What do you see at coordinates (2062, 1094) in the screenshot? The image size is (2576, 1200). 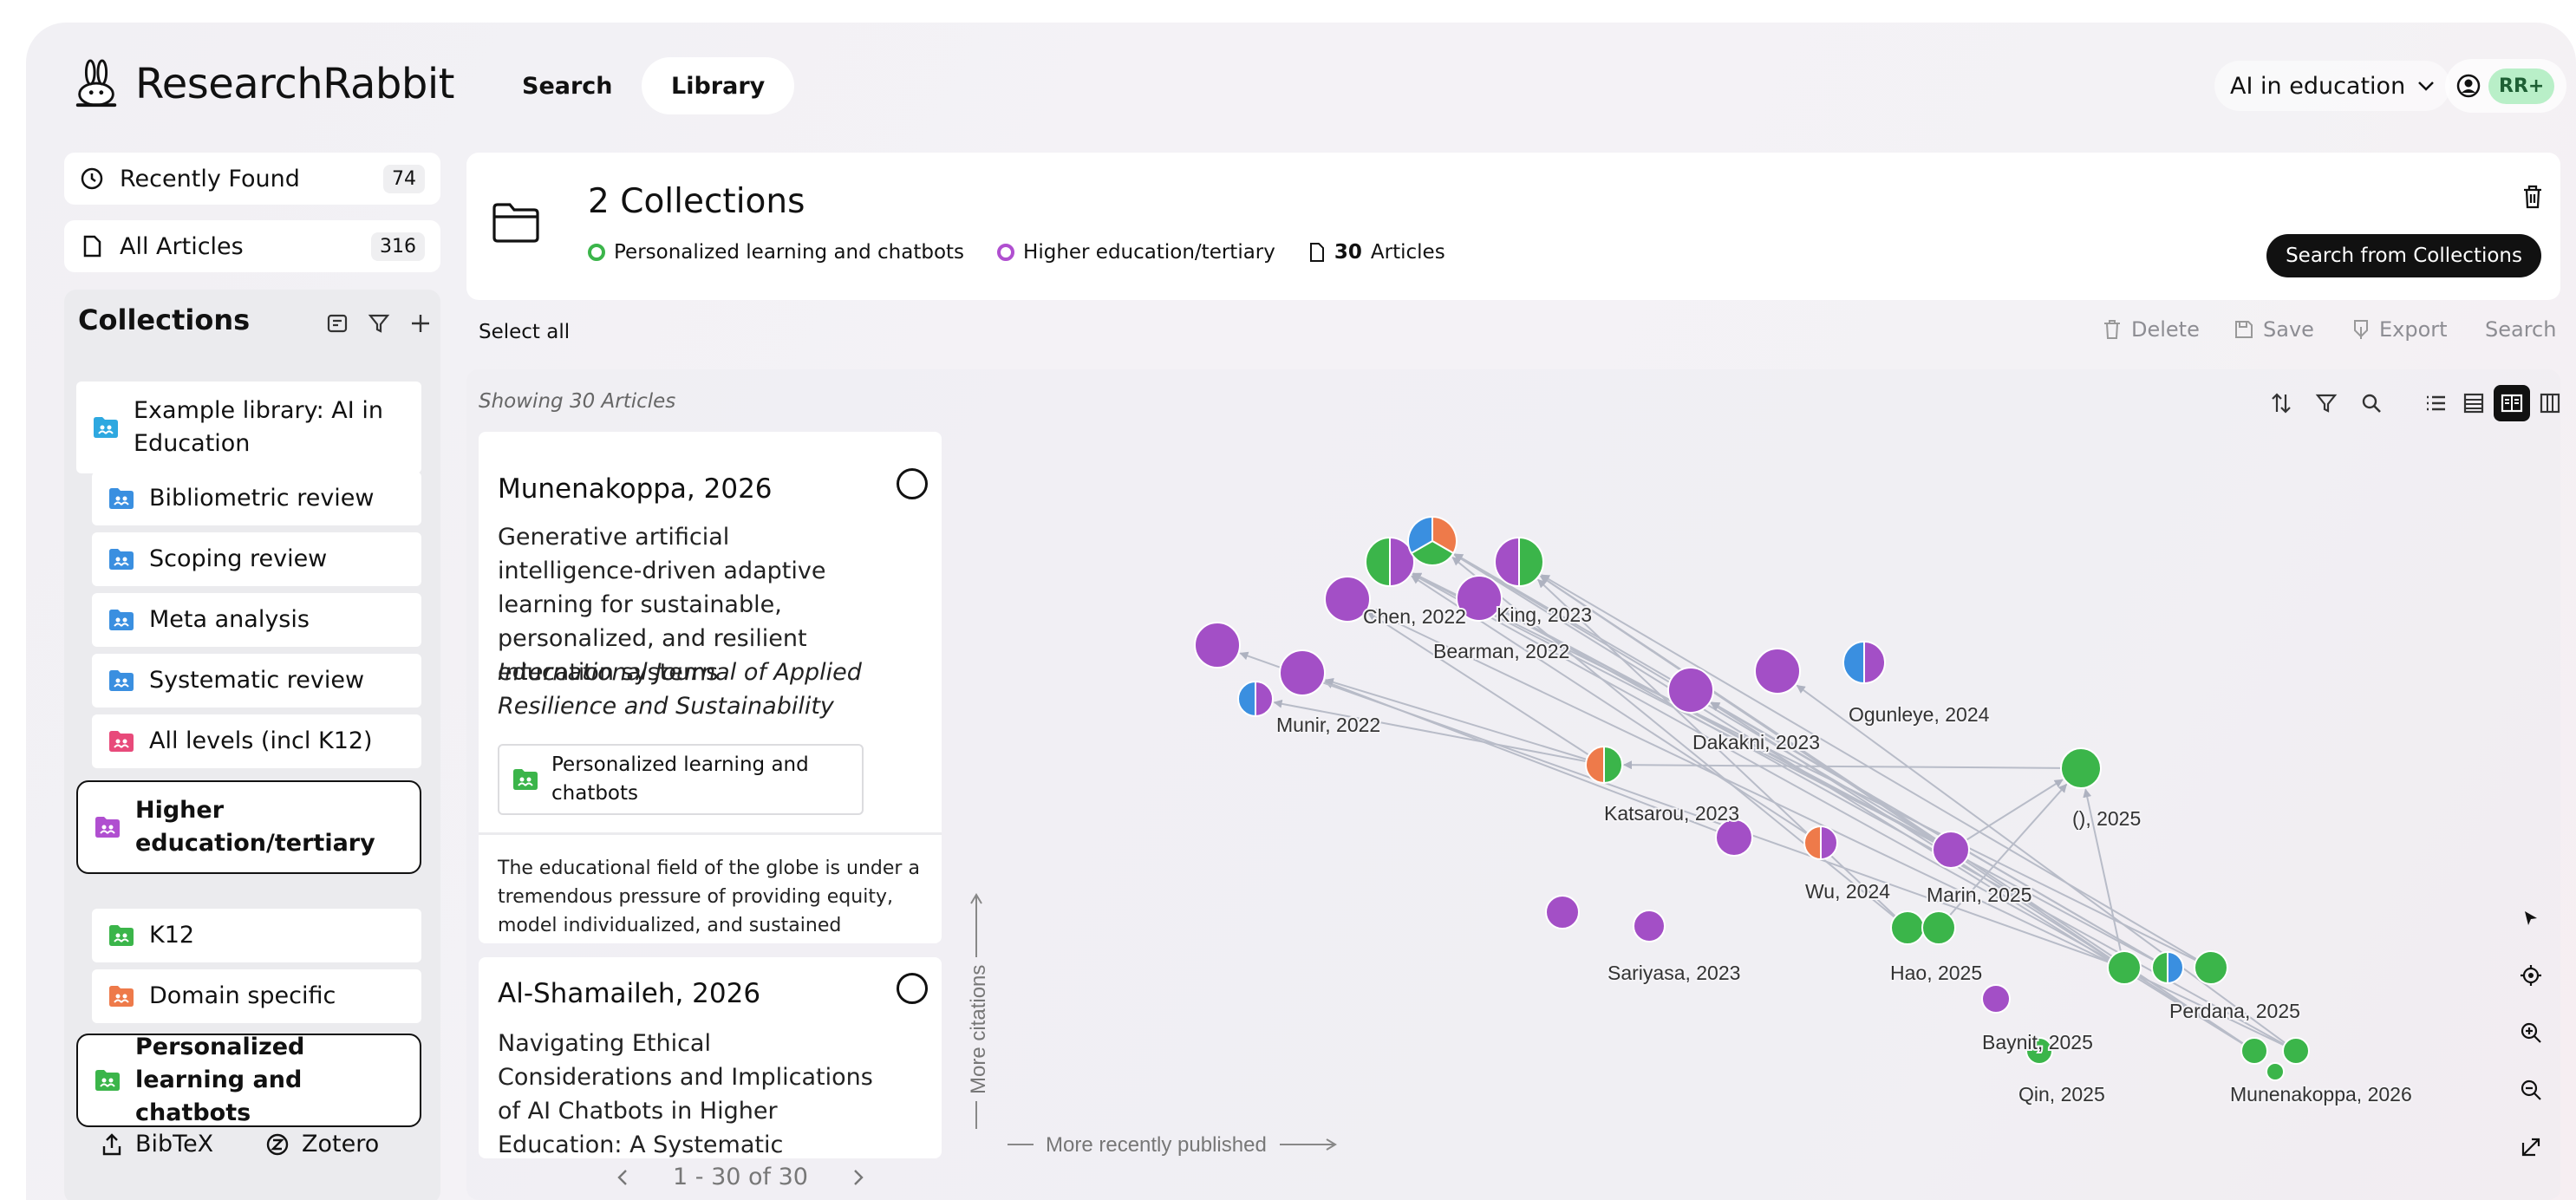 I see `paper-node-label: Qin, 2025` at bounding box center [2062, 1094].